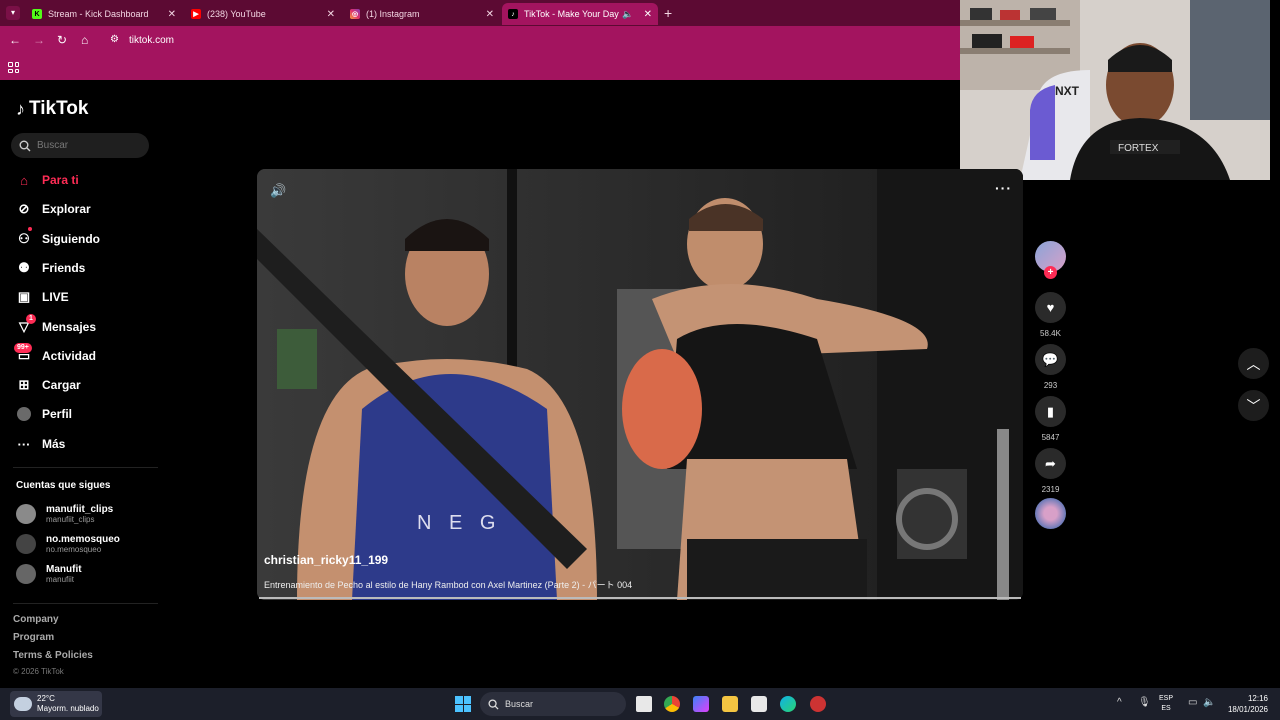 The height and width of the screenshot is (720, 1280). Describe the element at coordinates (13, 13) in the screenshot. I see `tab-search-icon: ▾` at that location.